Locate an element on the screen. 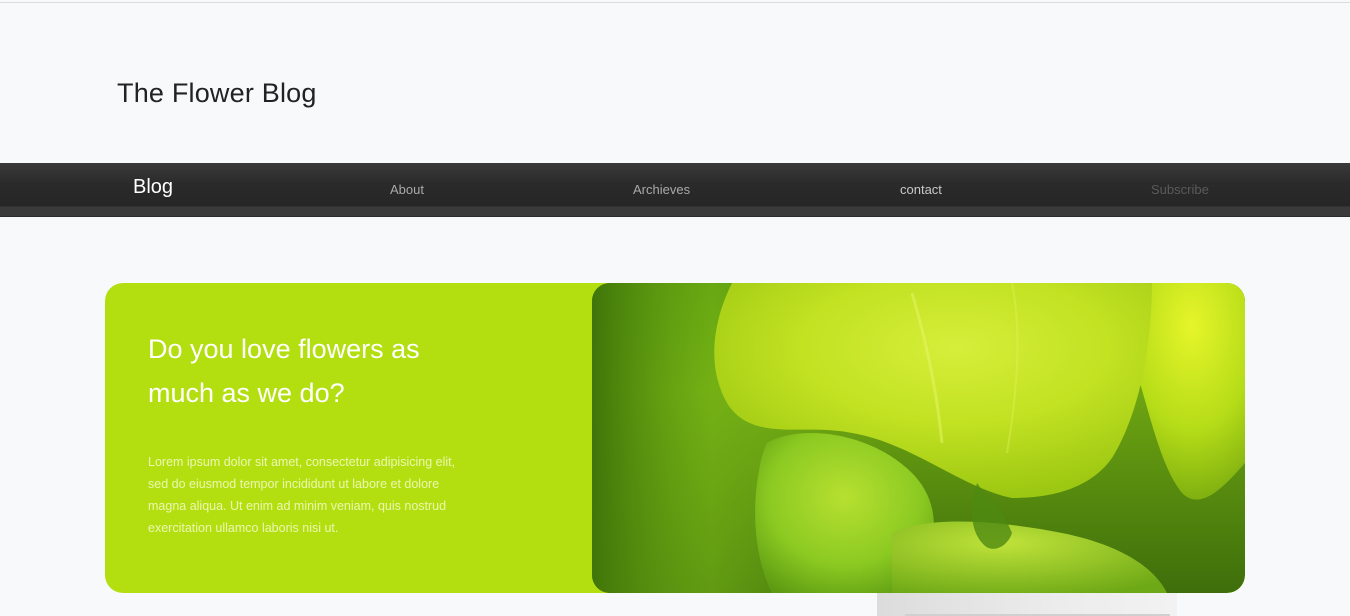 This screenshot has height=616, width=1350. main-navbar: Blog About Archieves contact Subscribe is located at coordinates (675, 190).